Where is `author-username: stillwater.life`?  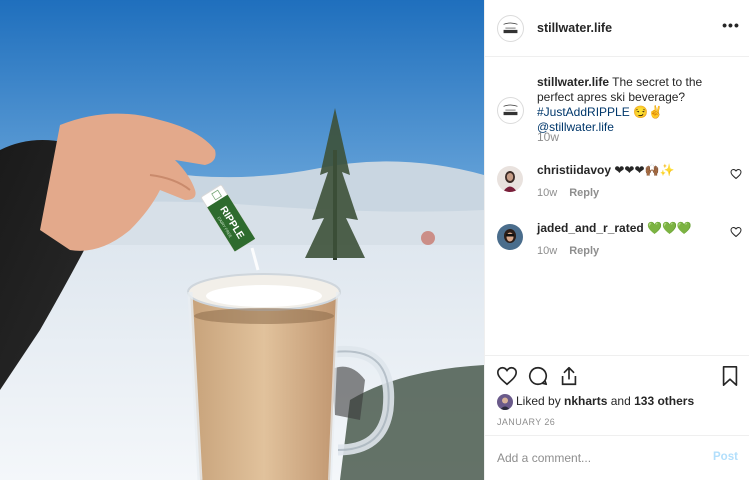
author-username: stillwater.life is located at coordinates (574, 28).